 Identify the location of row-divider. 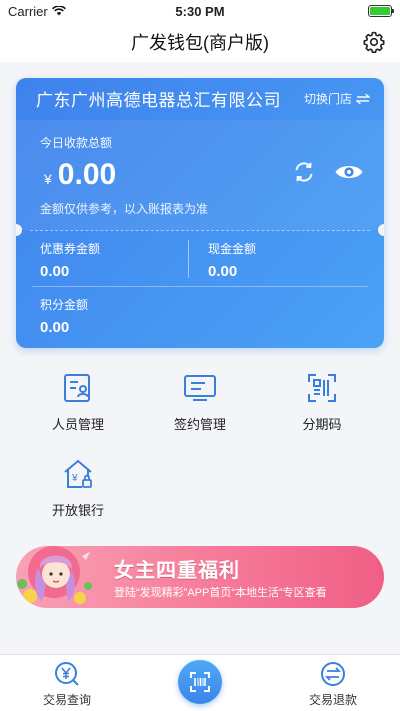
(200, 286).